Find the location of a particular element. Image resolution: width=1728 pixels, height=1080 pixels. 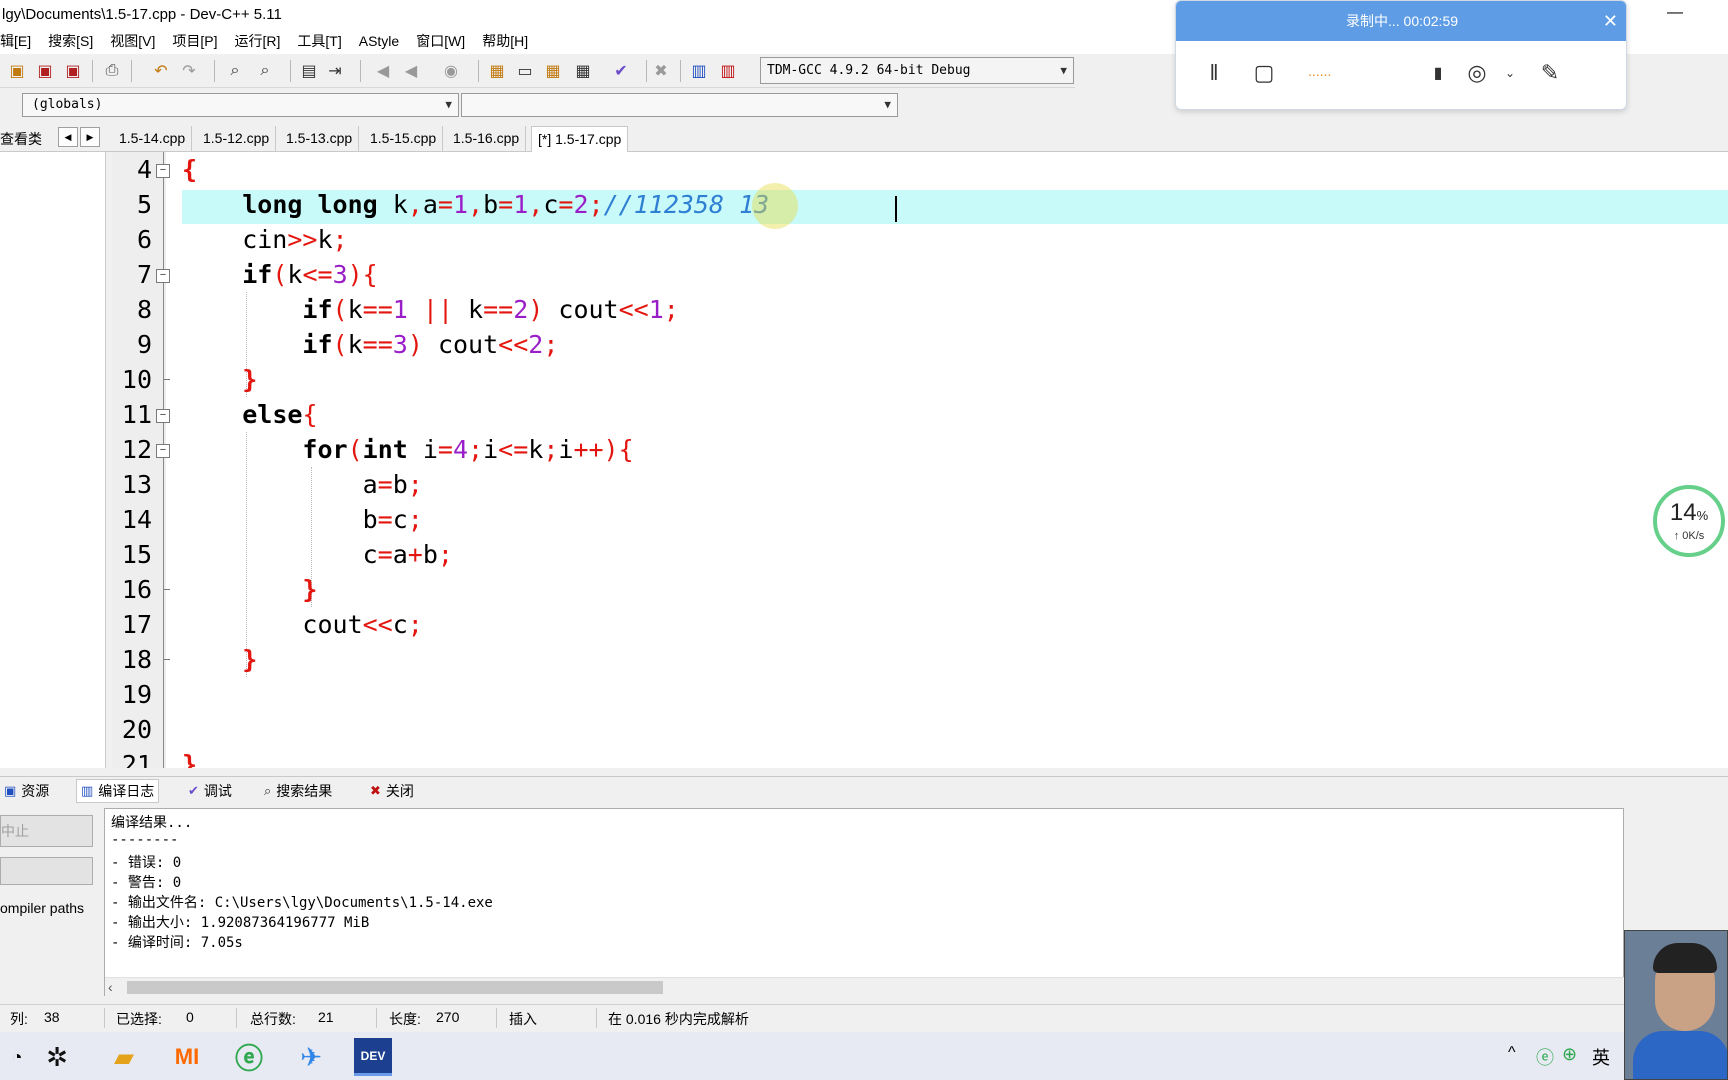

menu-view: 视图[V] is located at coordinates (132, 41).